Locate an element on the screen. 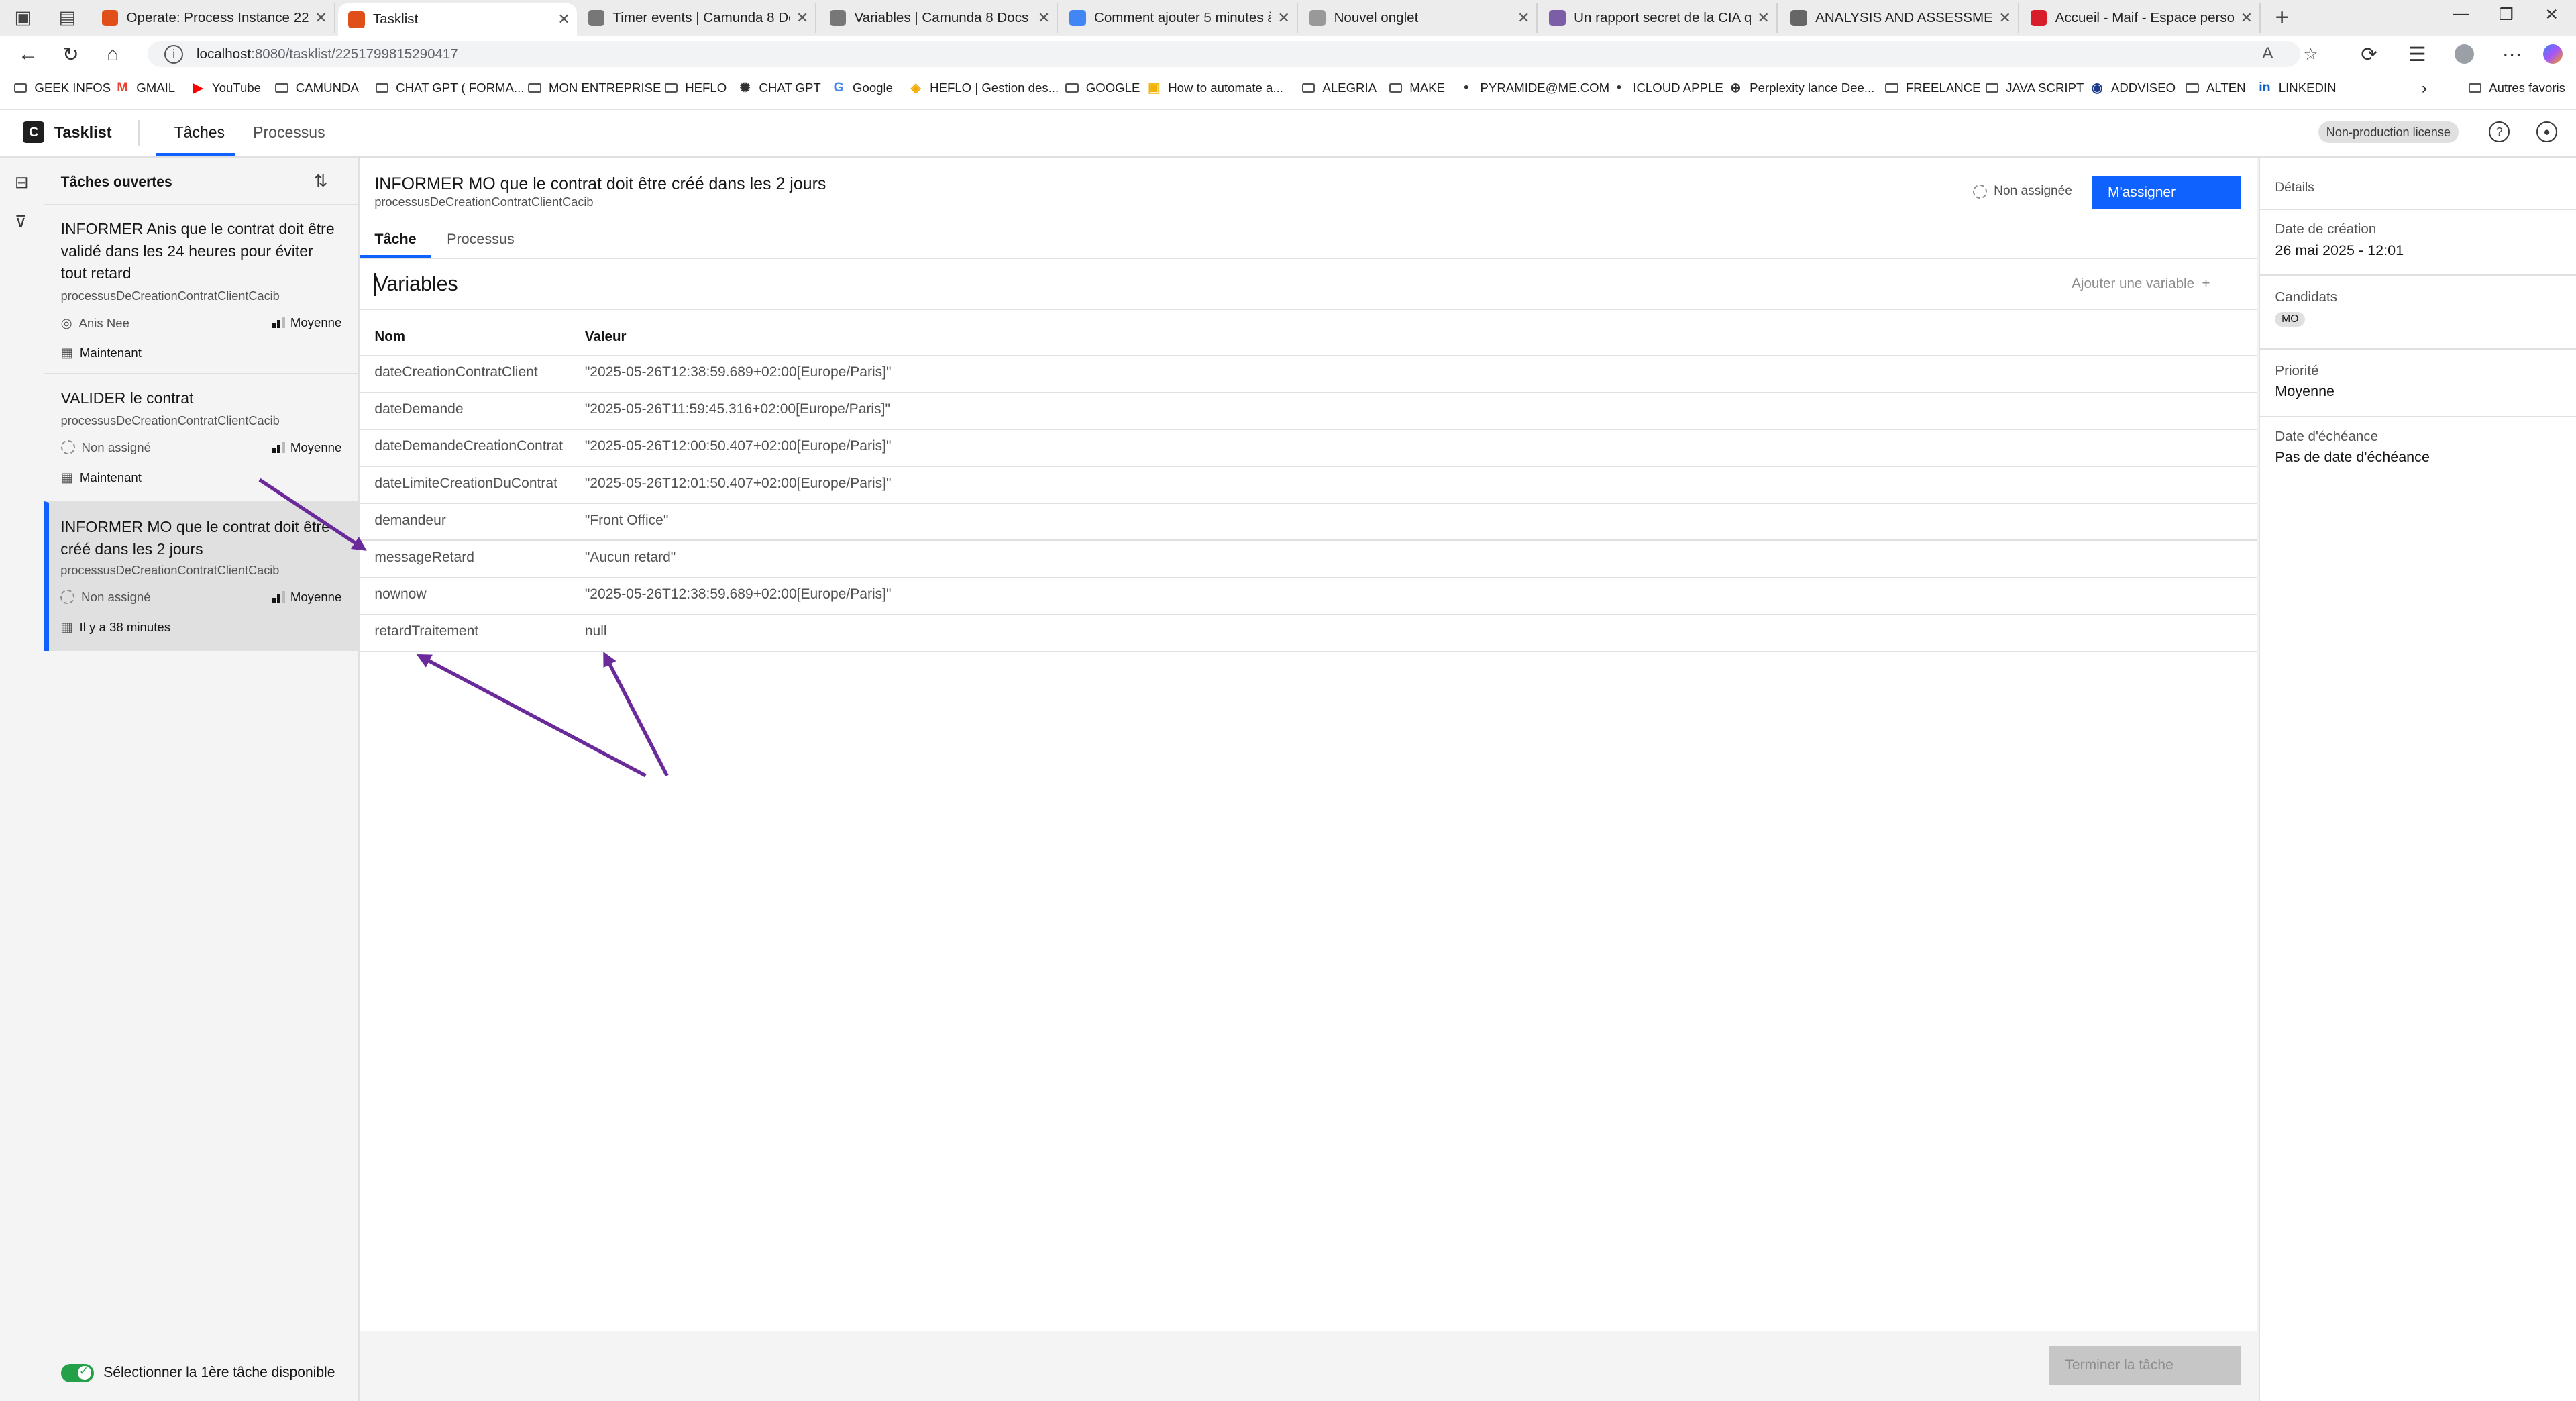 The height and width of the screenshot is (1401, 2576). extensions-icon: ⟳ is located at coordinates (2369, 55).